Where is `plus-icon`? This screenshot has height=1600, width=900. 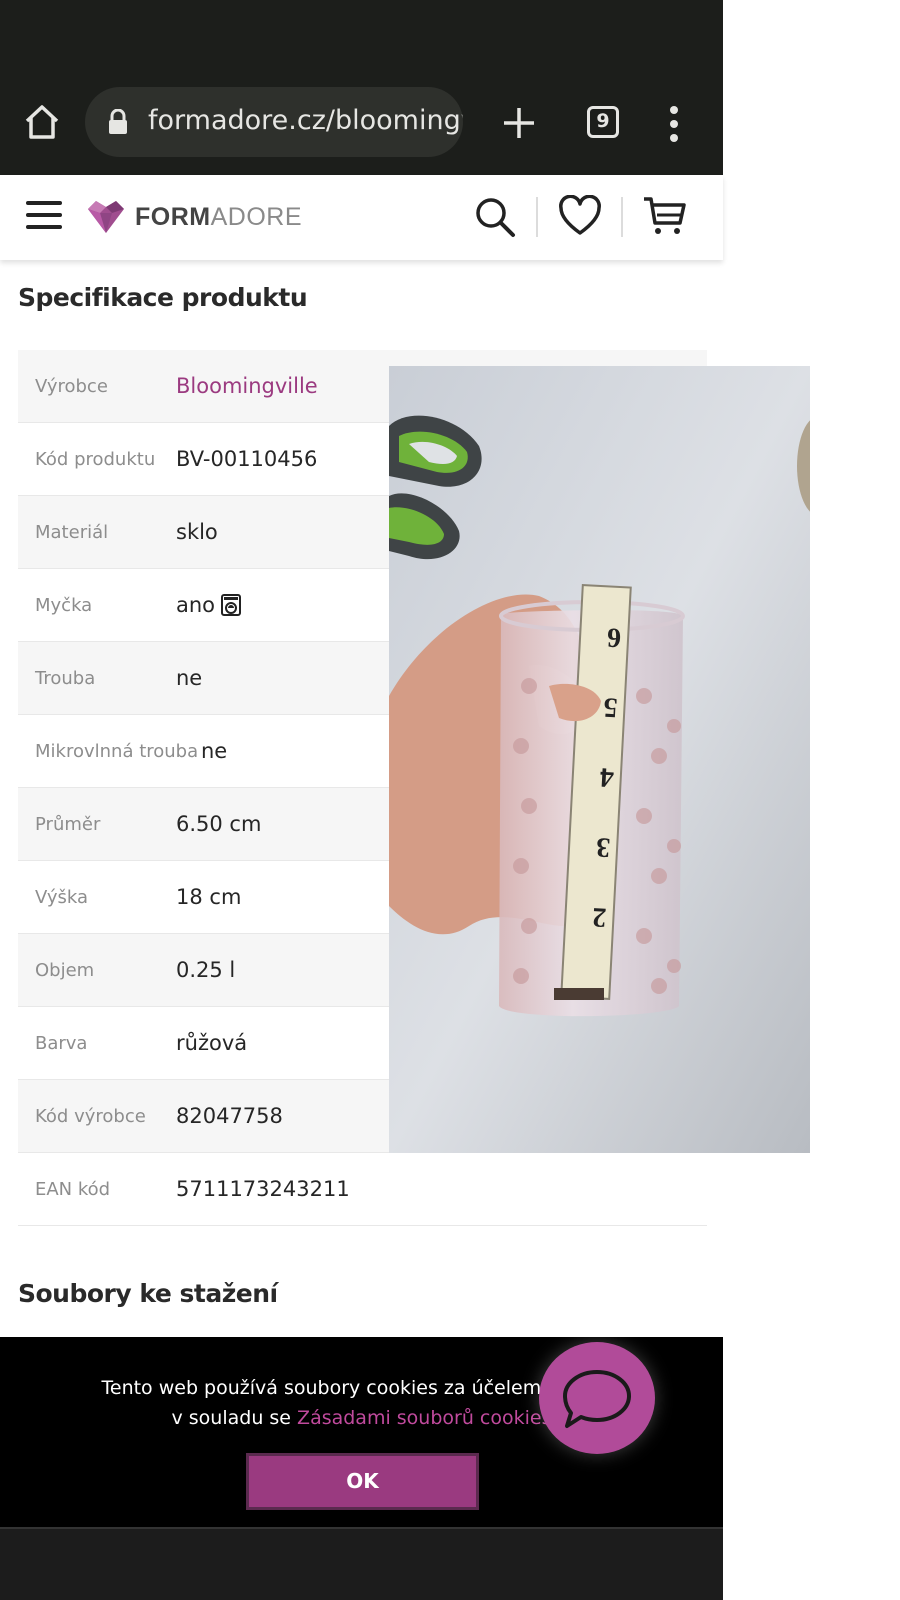 plus-icon is located at coordinates (519, 123).